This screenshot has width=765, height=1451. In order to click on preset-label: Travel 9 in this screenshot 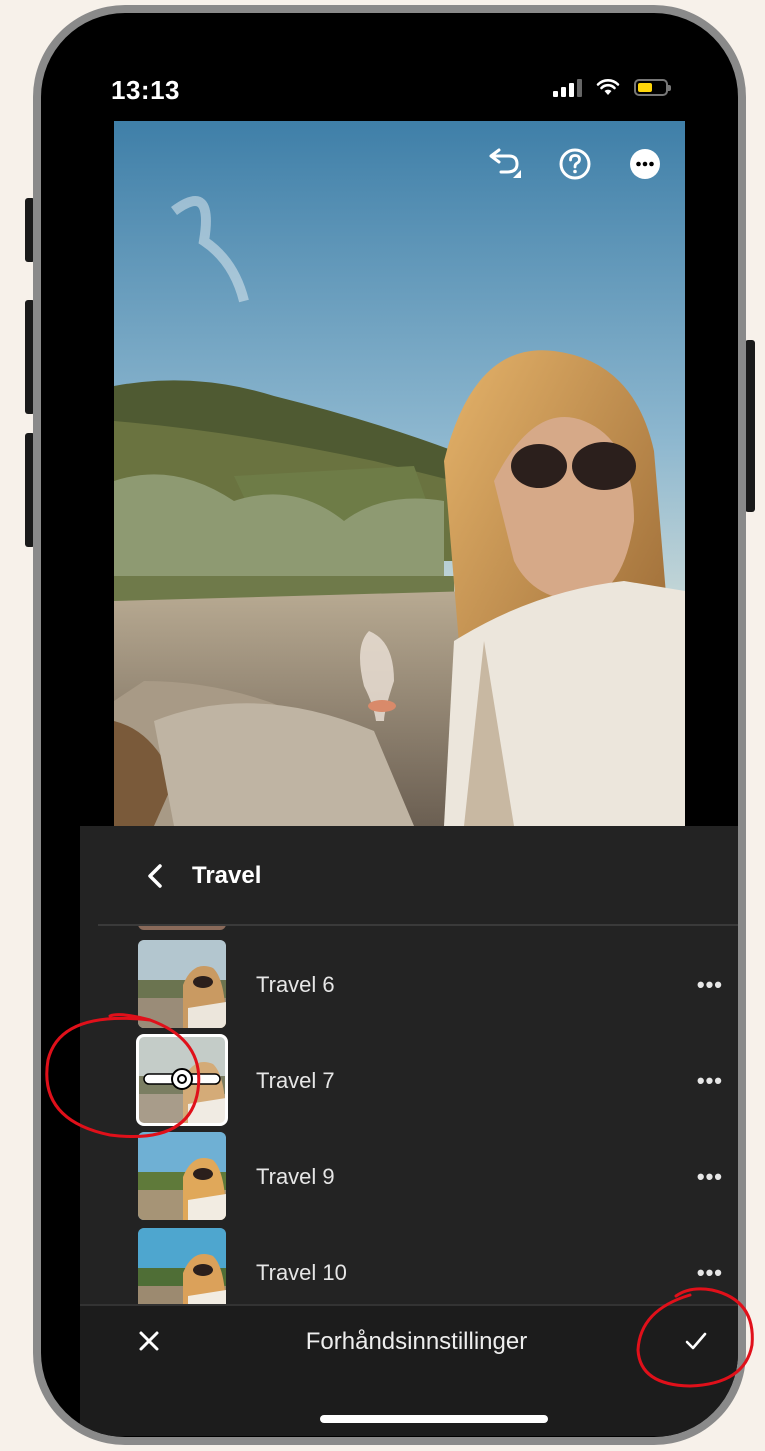, I will do `click(295, 1176)`.